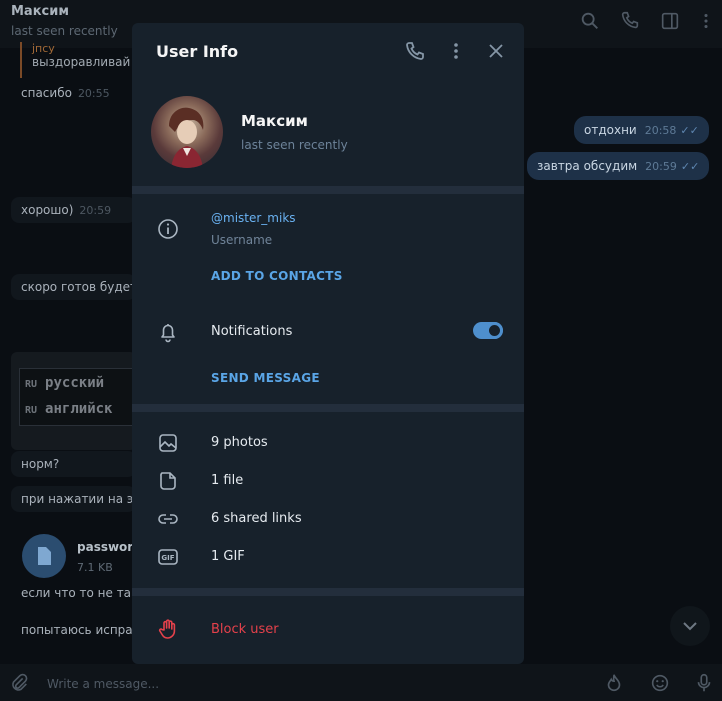 The image size is (722, 701). I want to click on chevron-down-icon, so click(690, 626).